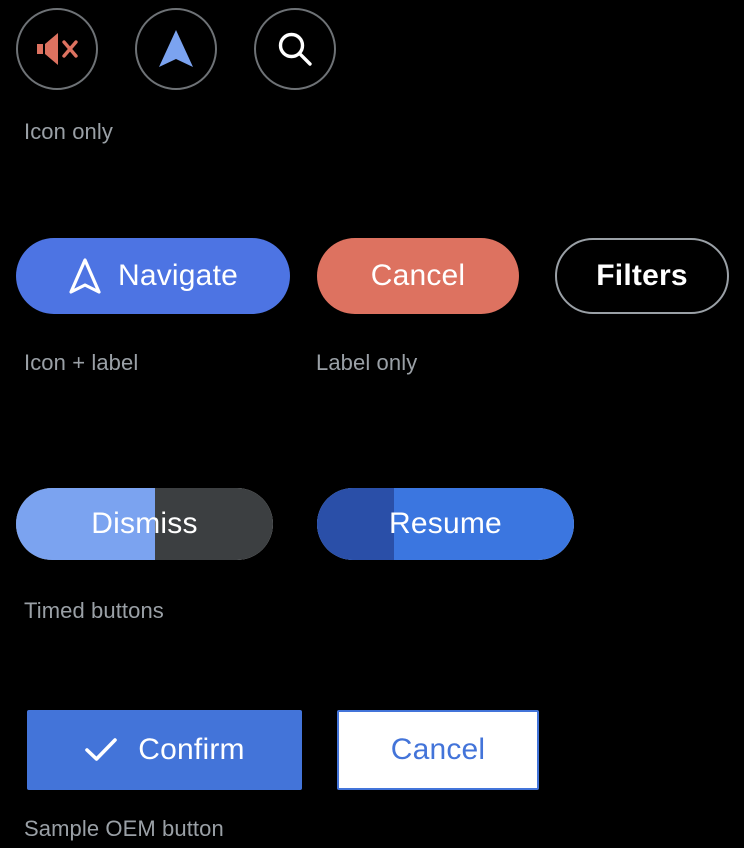  What do you see at coordinates (81, 362) in the screenshot?
I see `icon-plus-label-caption: Icon + label` at bounding box center [81, 362].